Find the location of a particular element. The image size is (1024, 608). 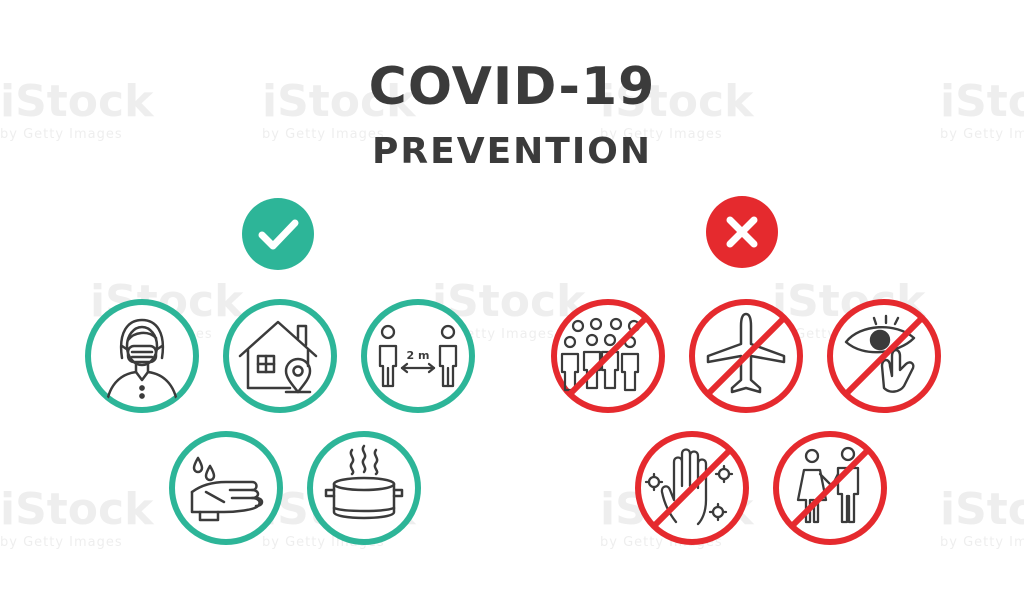

cross-icon is located at coordinates (742, 232).